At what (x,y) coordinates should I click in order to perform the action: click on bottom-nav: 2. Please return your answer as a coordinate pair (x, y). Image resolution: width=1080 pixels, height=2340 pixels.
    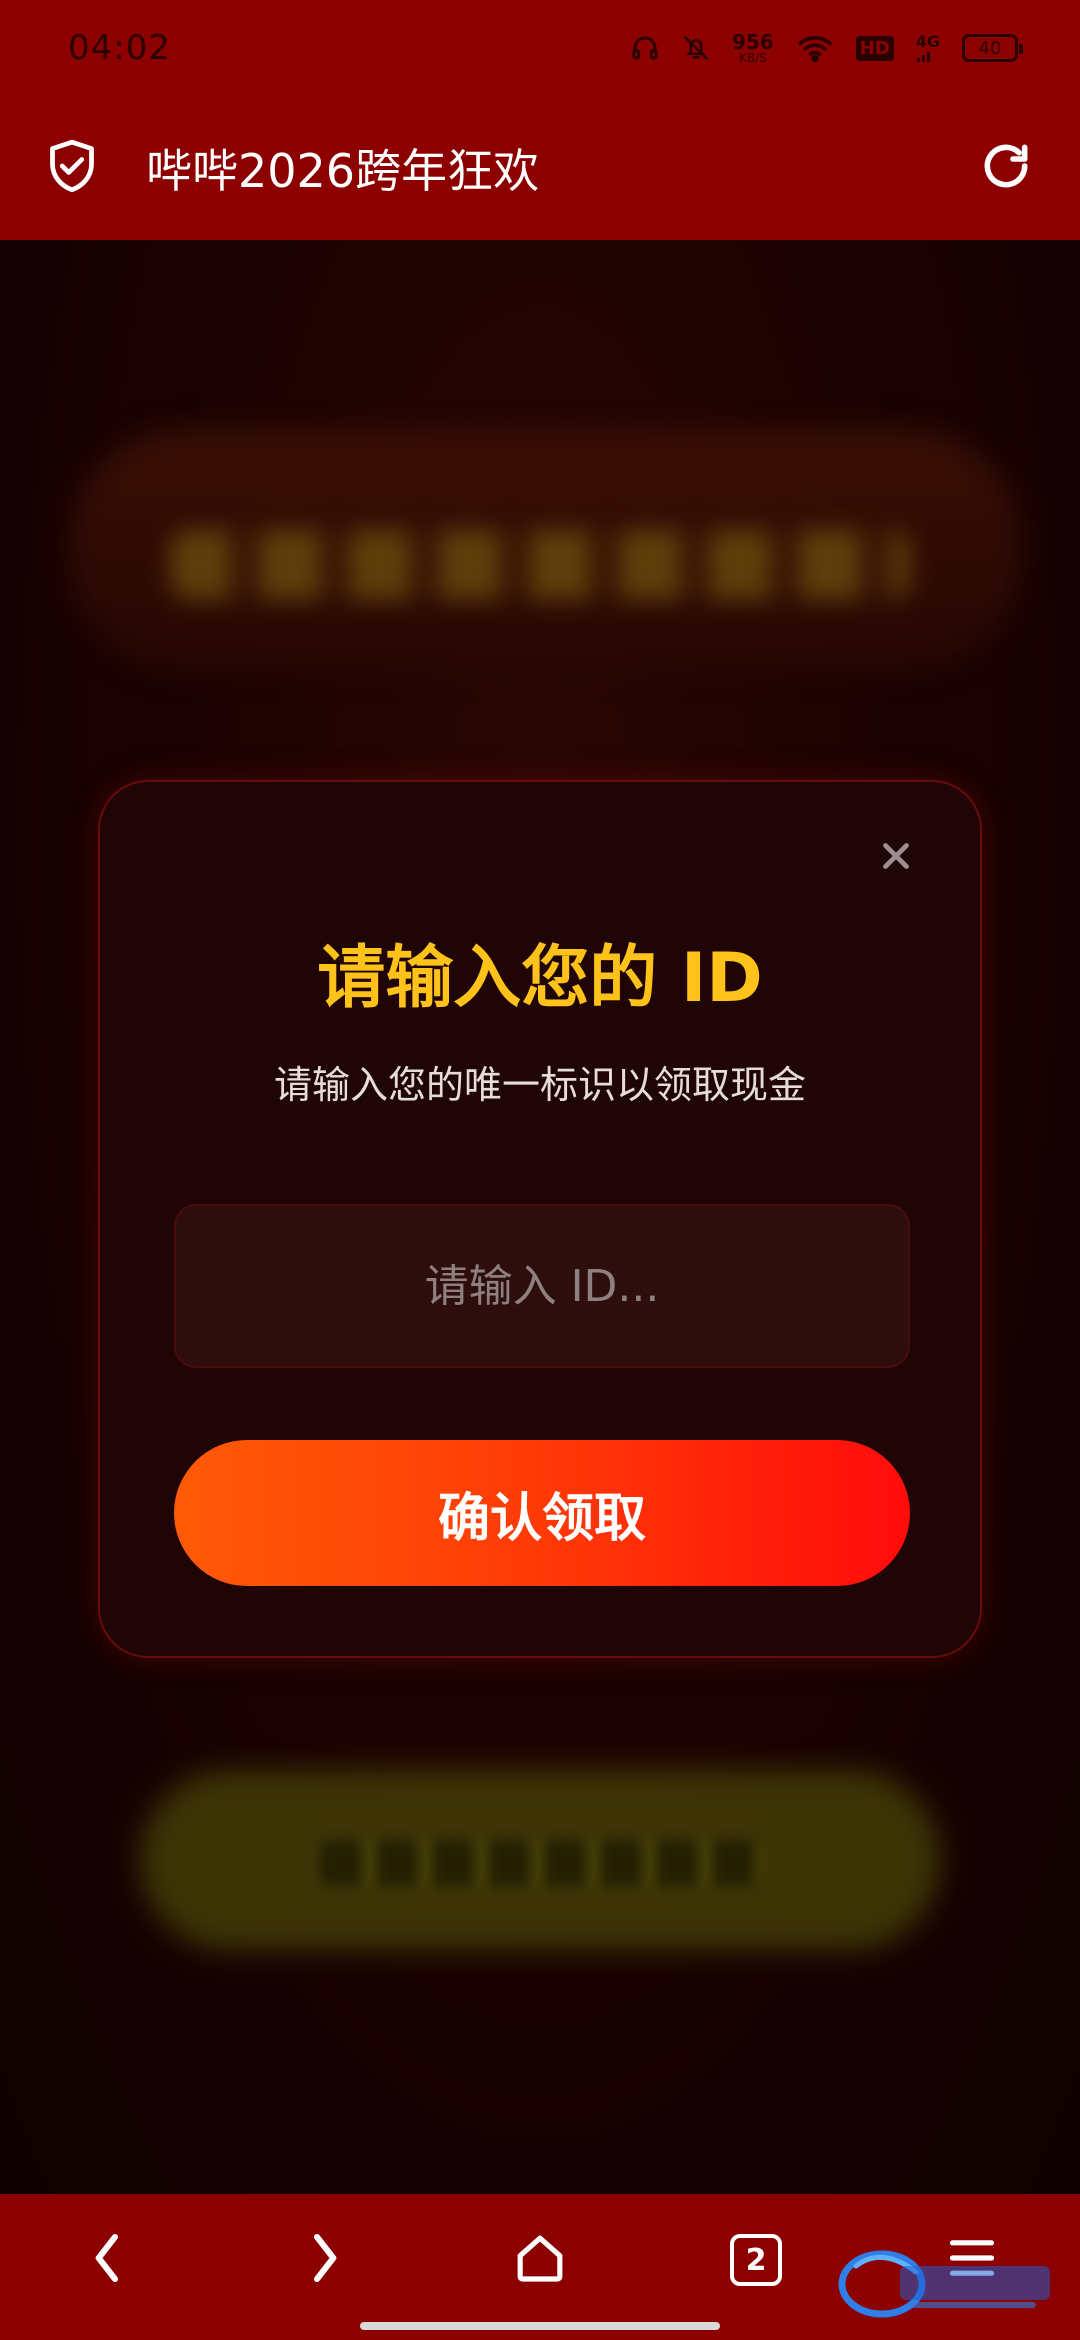
    Looking at the image, I should click on (540, 2267).